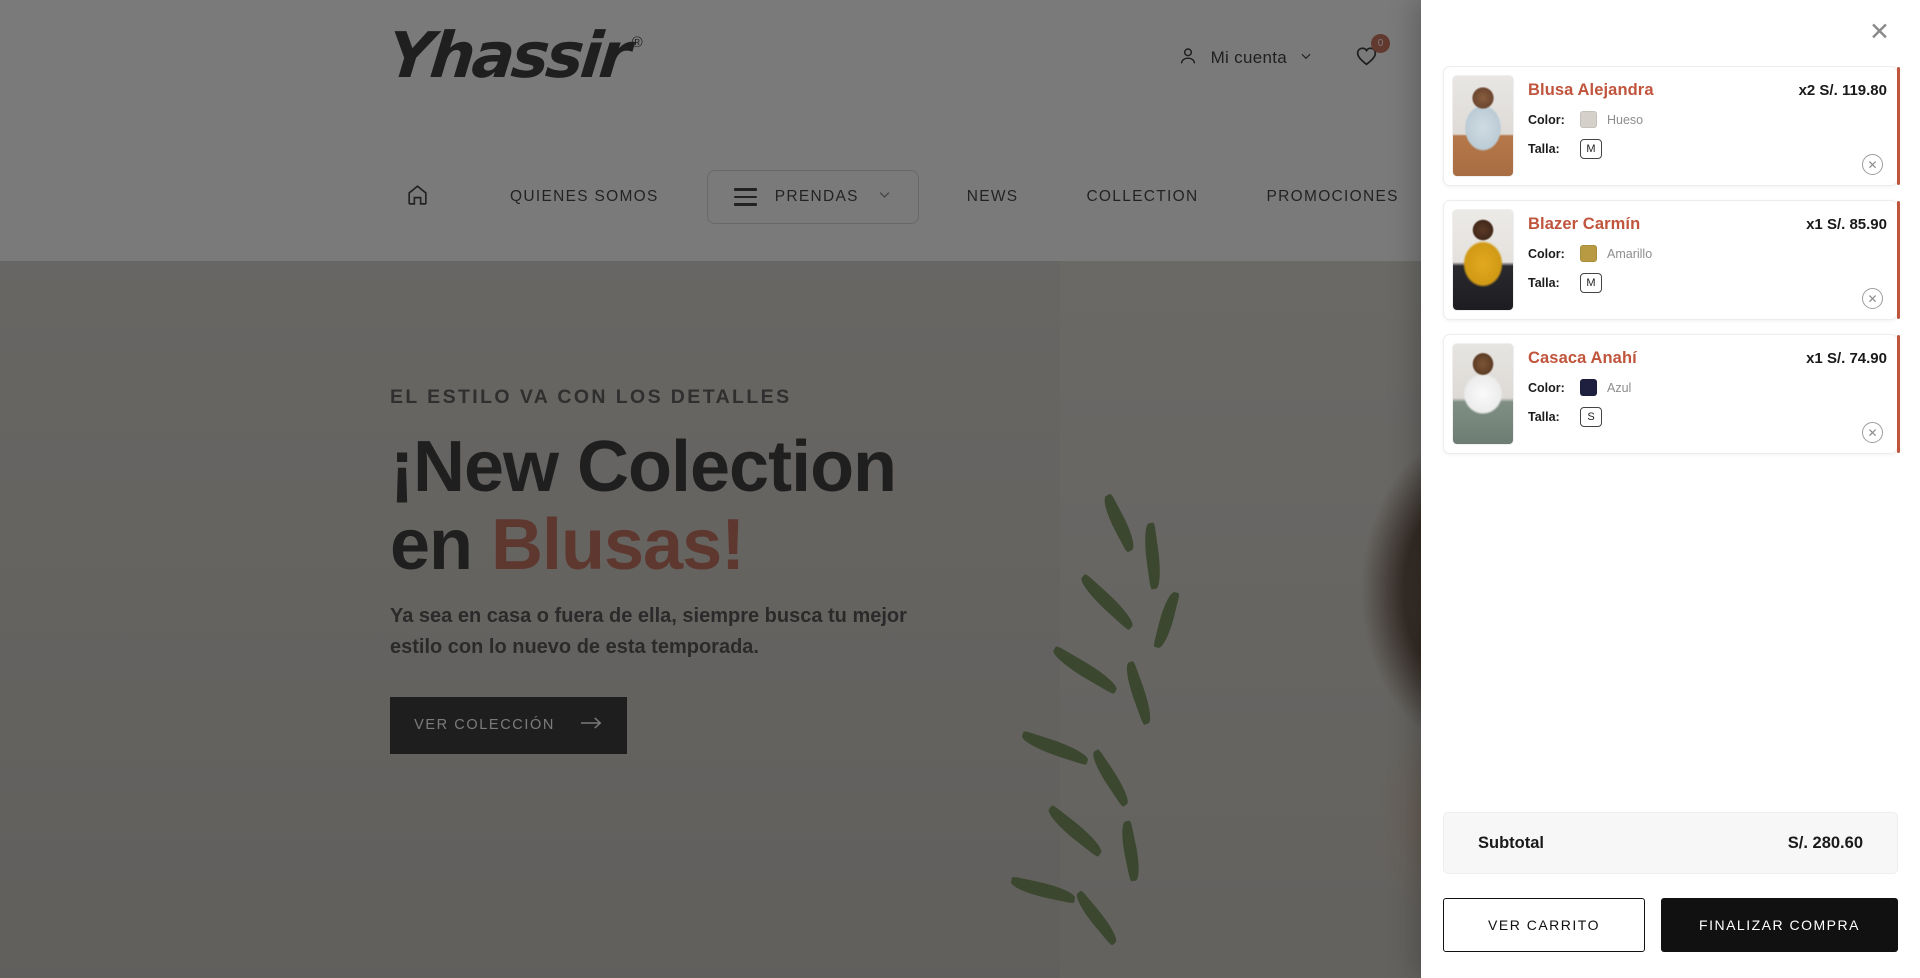 This screenshot has height=978, width=1920. Describe the element at coordinates (1584, 224) in the screenshot. I see `cart-item-title: Blazer Carmín` at that location.